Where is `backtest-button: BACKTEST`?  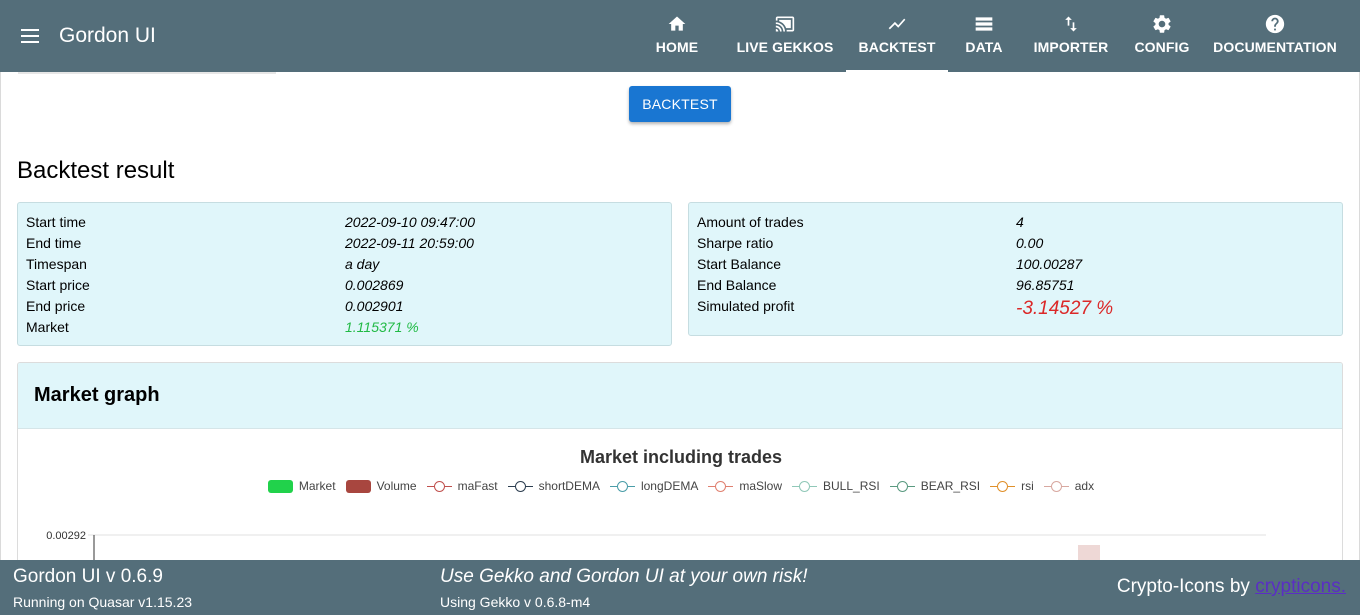
backtest-button: BACKTEST is located at coordinates (680, 104).